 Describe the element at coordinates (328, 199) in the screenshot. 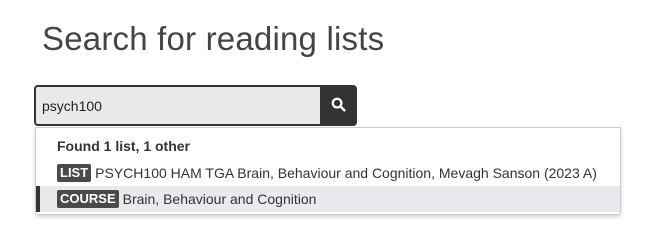

I see `result-item-course: COURSE Brain, Behaviour and Cognition` at that location.